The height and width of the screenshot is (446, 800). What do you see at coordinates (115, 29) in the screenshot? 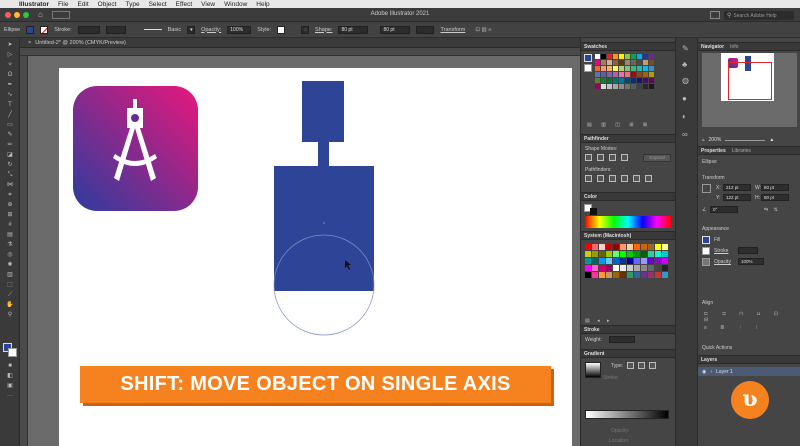
I see `variable-width-field` at bounding box center [115, 29].